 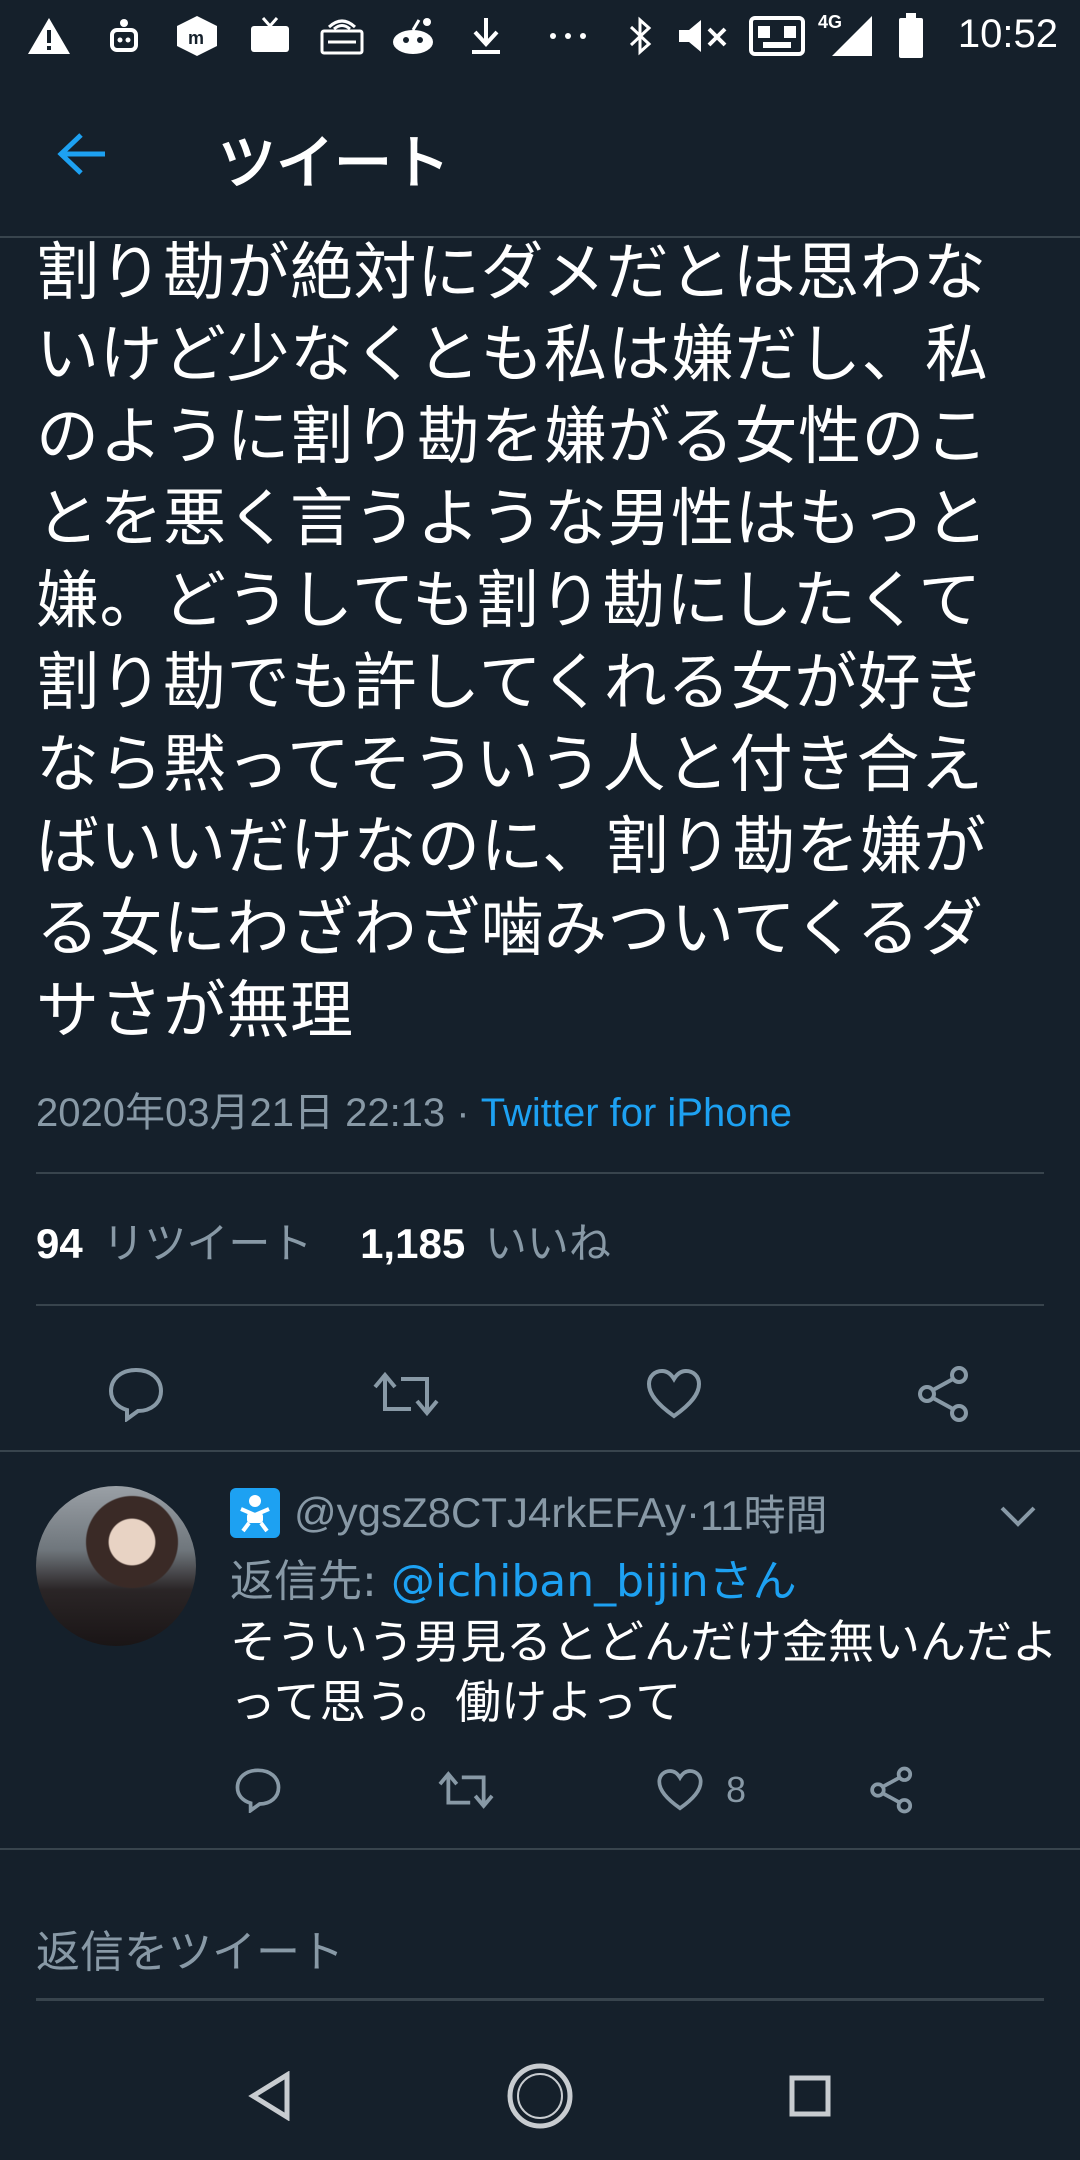 I want to click on share-button, so click(x=944, y=1394).